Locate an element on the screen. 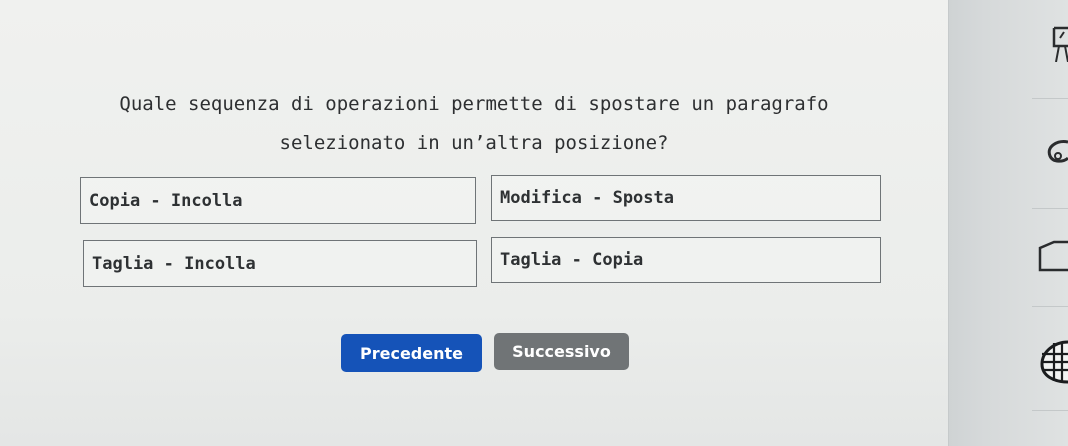  table-icon is located at coordinates (1051, 361).